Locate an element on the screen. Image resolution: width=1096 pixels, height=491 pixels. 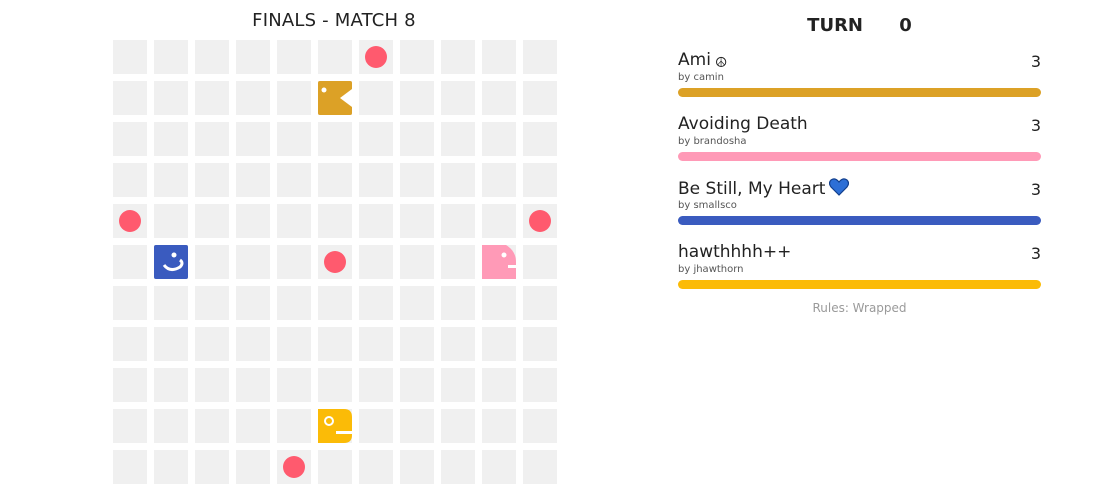
player-author: by camin is located at coordinates (701, 77).